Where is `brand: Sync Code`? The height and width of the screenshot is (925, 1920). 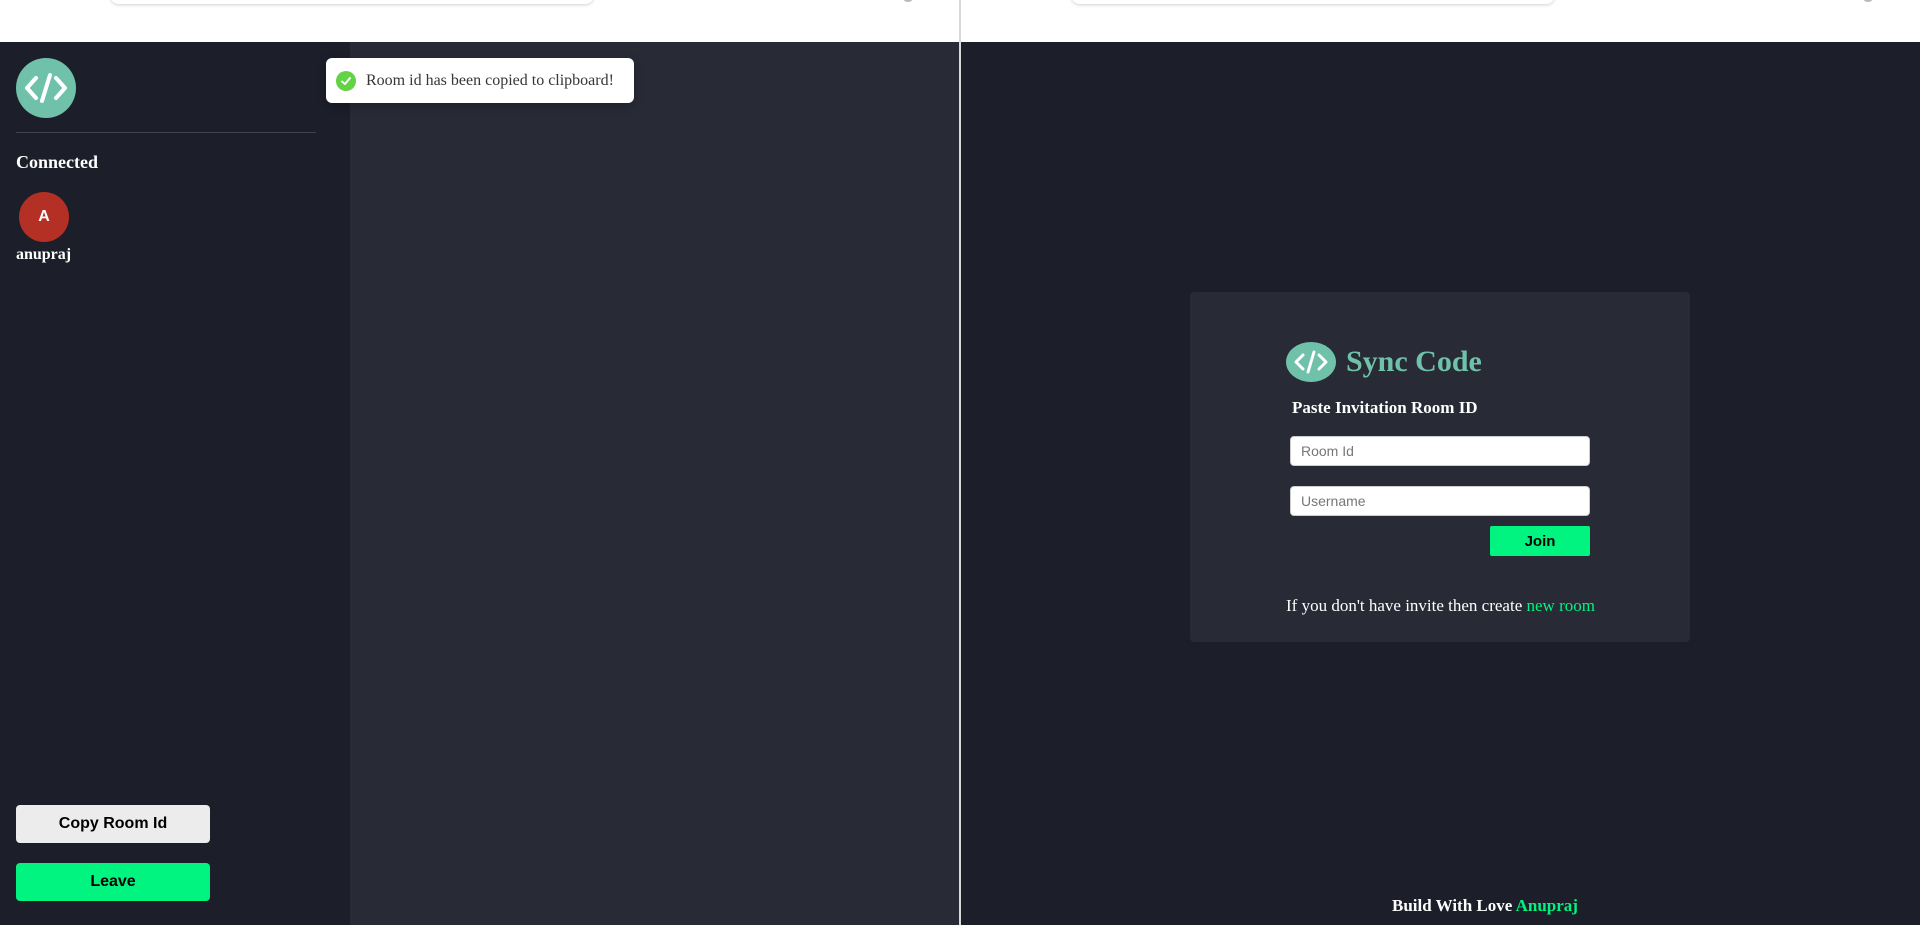 brand: Sync Code is located at coordinates (1384, 362).